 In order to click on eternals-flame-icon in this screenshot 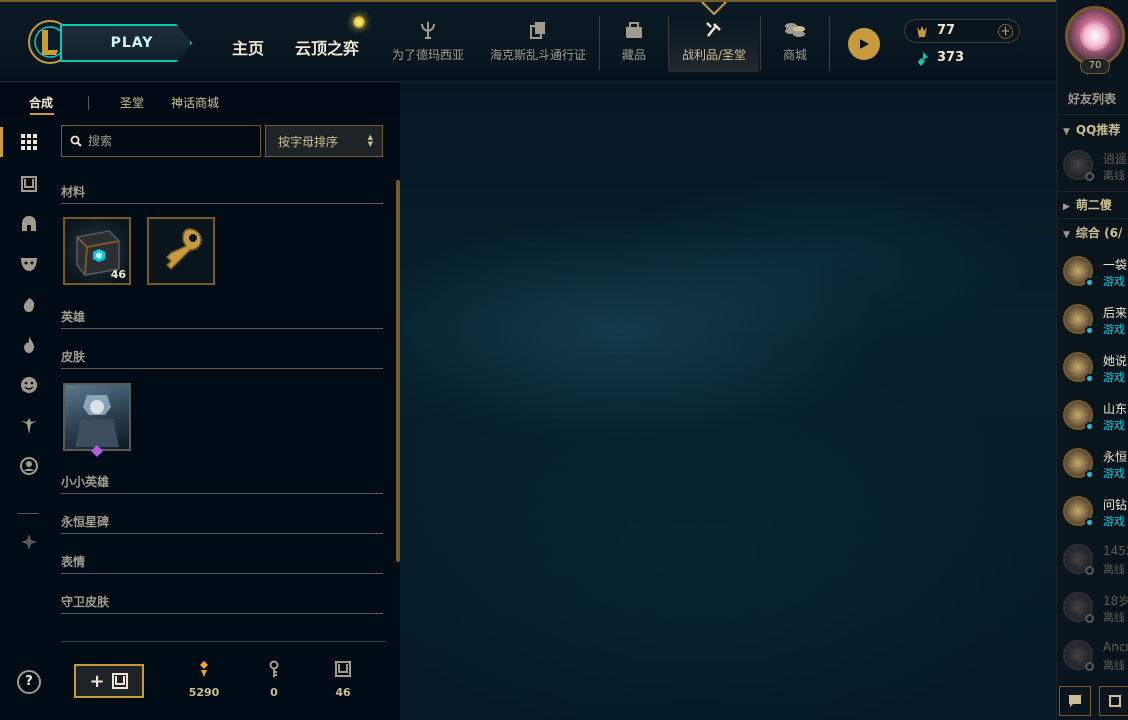, I will do `click(29, 345)`.